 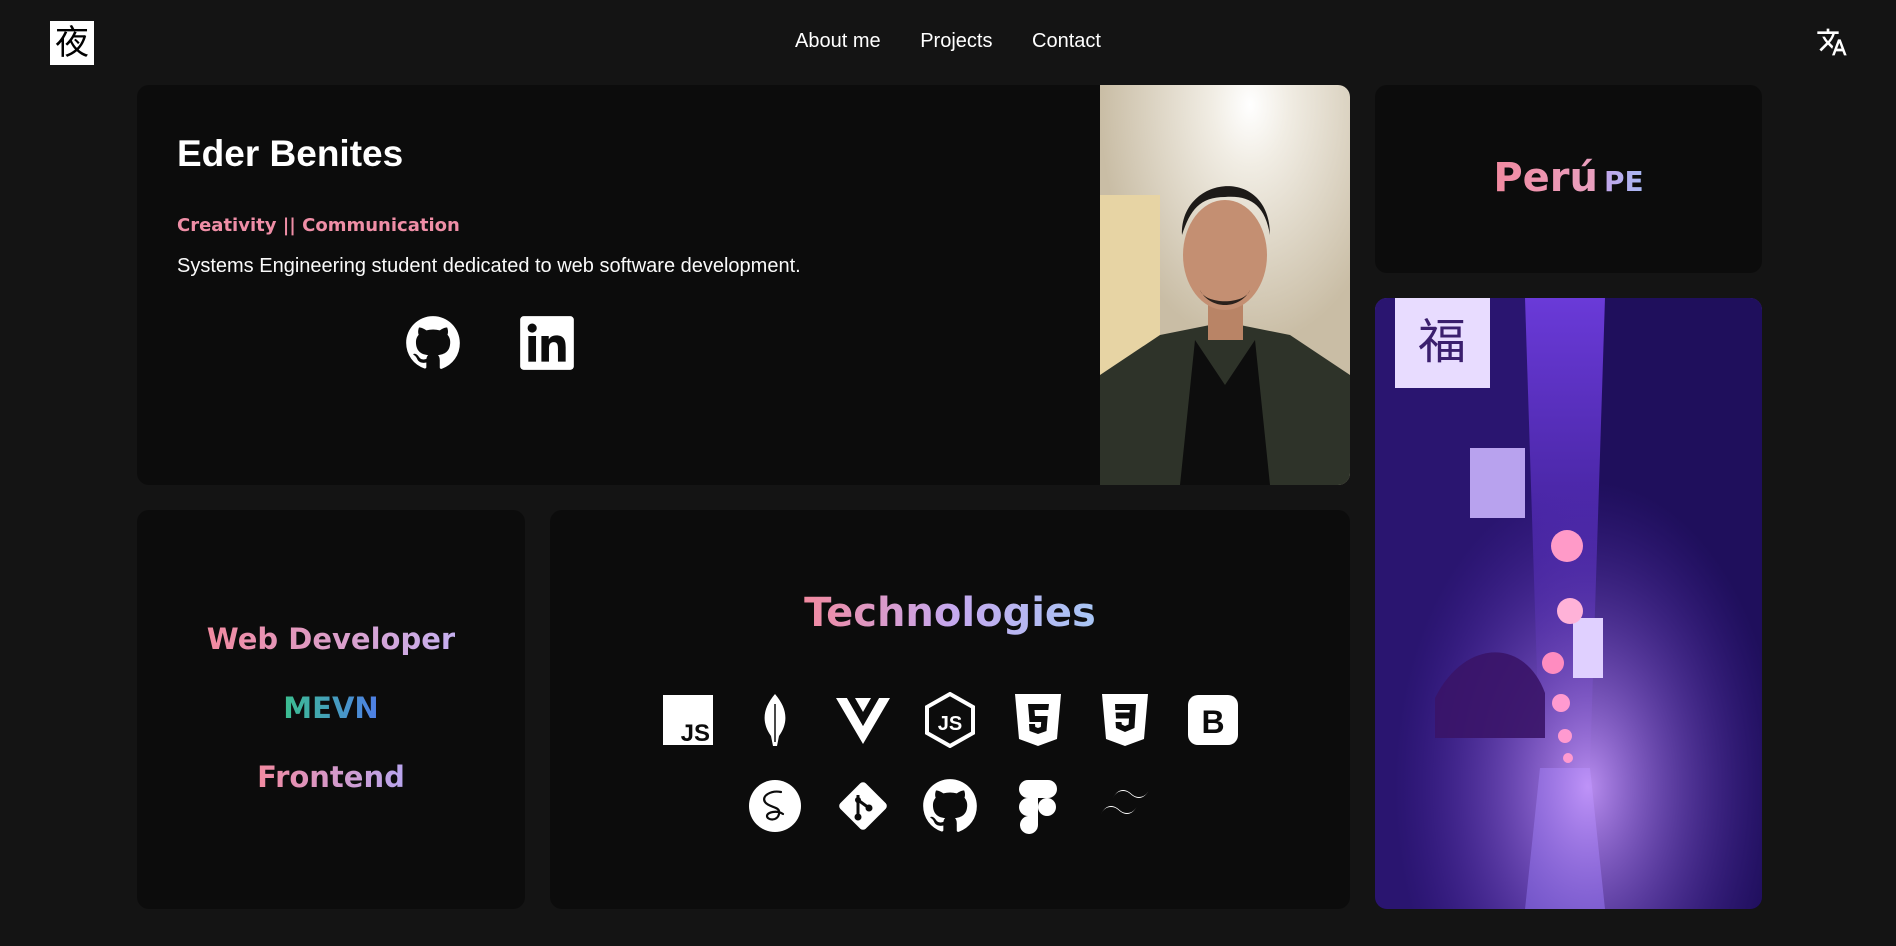 What do you see at coordinates (1125, 802) in the screenshot?
I see `tailwind-icon` at bounding box center [1125, 802].